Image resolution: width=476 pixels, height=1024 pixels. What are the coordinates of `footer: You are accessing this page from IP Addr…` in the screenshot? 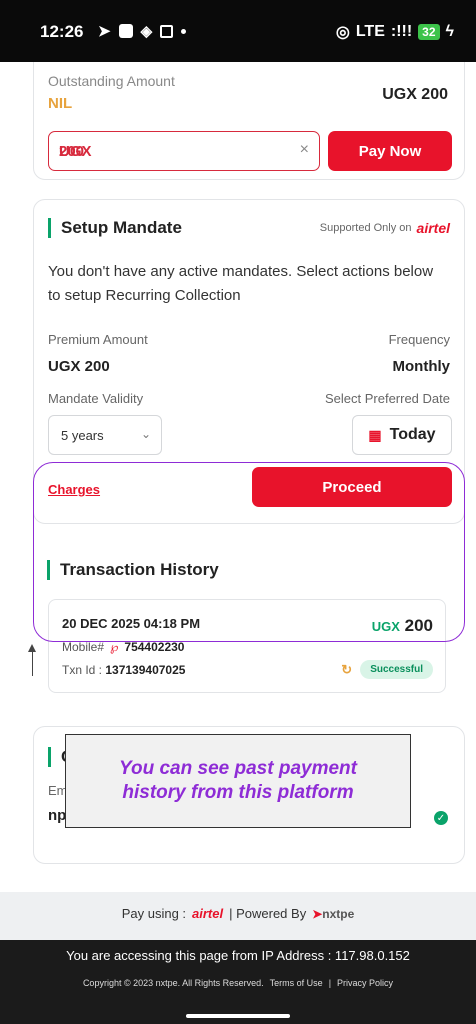 It's located at (238, 982).